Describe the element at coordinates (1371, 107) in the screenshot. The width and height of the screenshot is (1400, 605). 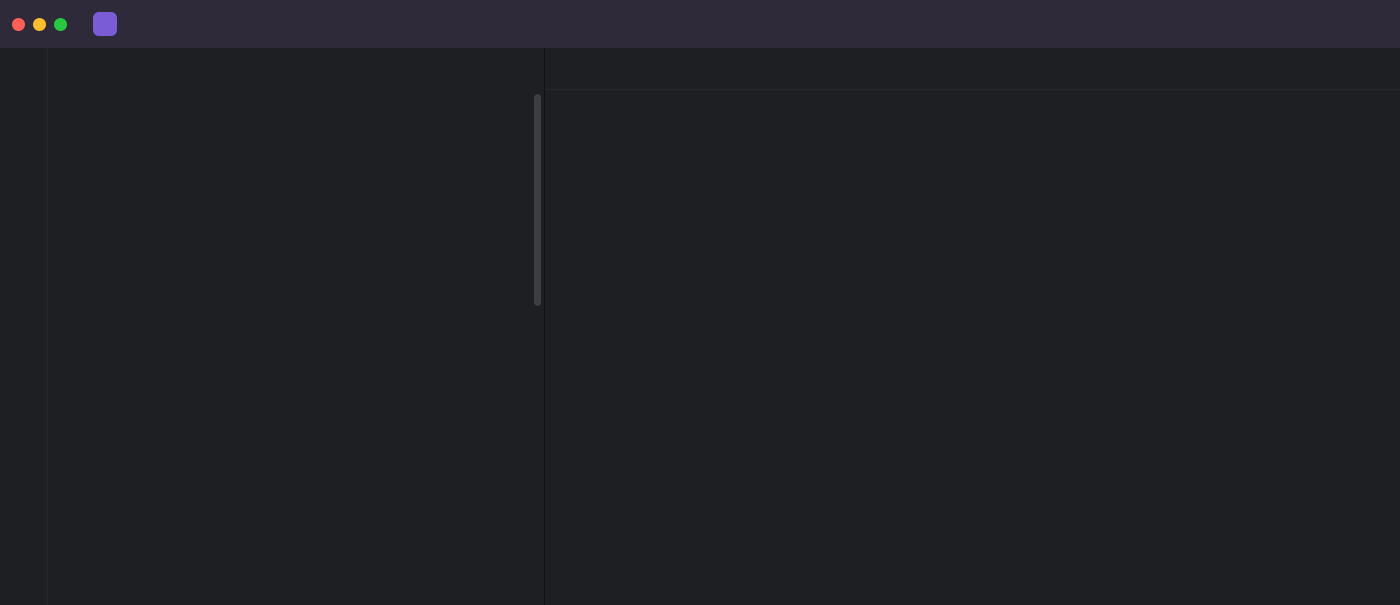
I see `next-problem-button` at that location.